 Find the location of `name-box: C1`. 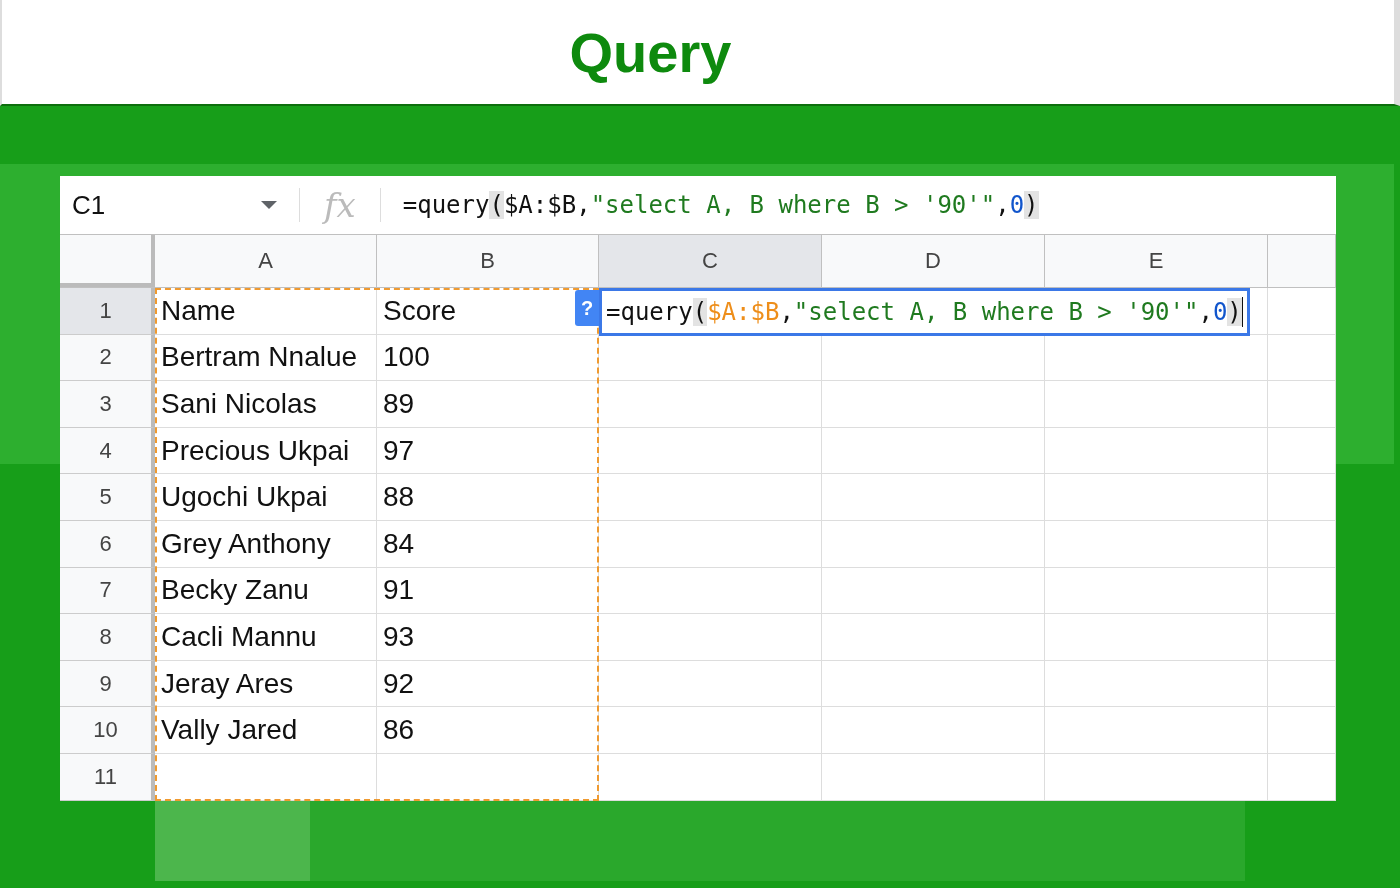

name-box: C1 is located at coordinates (174, 205).